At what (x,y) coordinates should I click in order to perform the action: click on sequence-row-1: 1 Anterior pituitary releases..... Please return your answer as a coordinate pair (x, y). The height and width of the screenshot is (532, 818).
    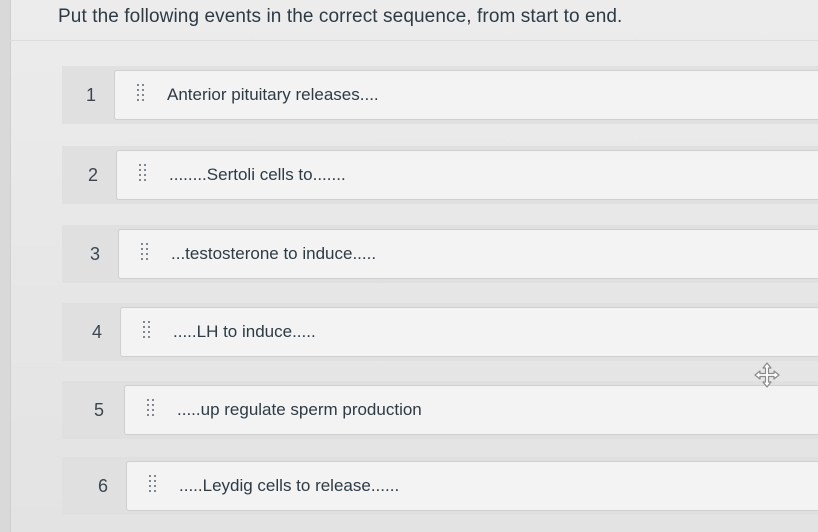
    Looking at the image, I should click on (440, 95).